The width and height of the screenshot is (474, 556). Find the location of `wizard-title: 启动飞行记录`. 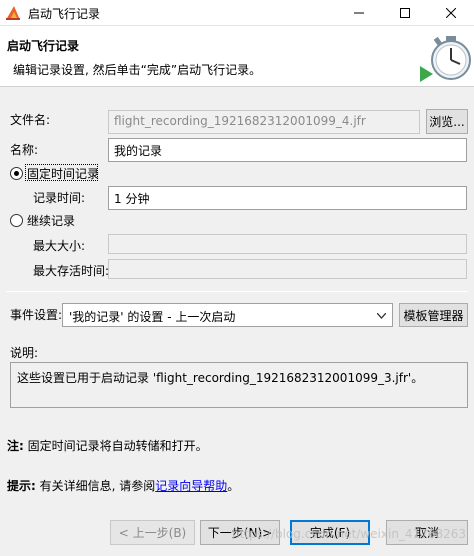

wizard-title: 启动飞行记录 is located at coordinates (43, 46).